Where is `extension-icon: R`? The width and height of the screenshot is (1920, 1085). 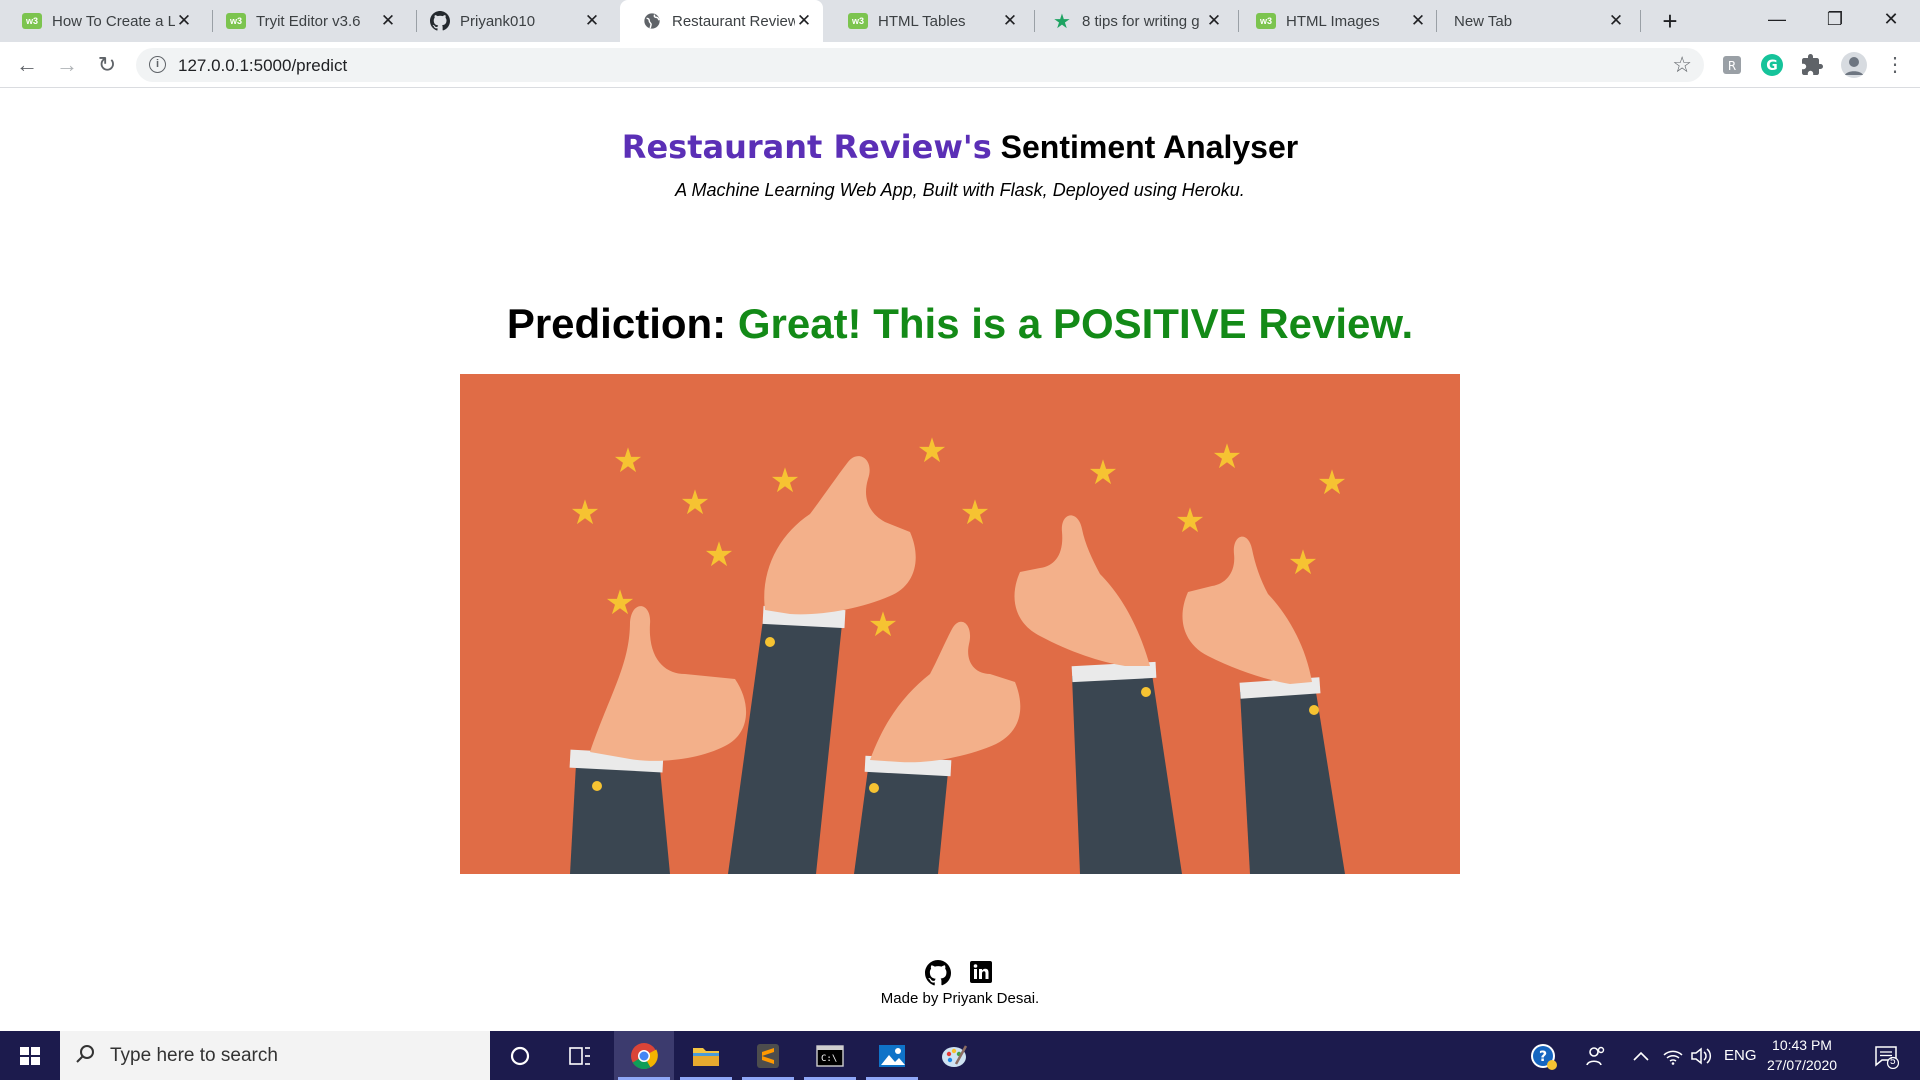
extension-icon: R is located at coordinates (1732, 65).